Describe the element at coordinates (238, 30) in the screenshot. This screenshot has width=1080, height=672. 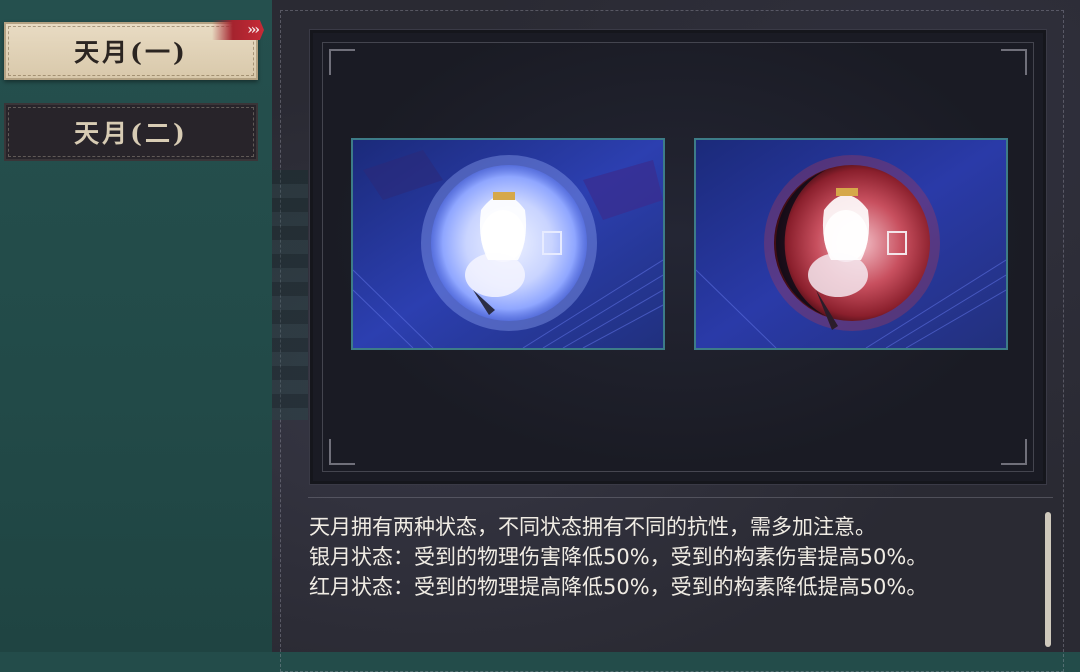
I see `active-tab-marker-icon: ›››` at that location.